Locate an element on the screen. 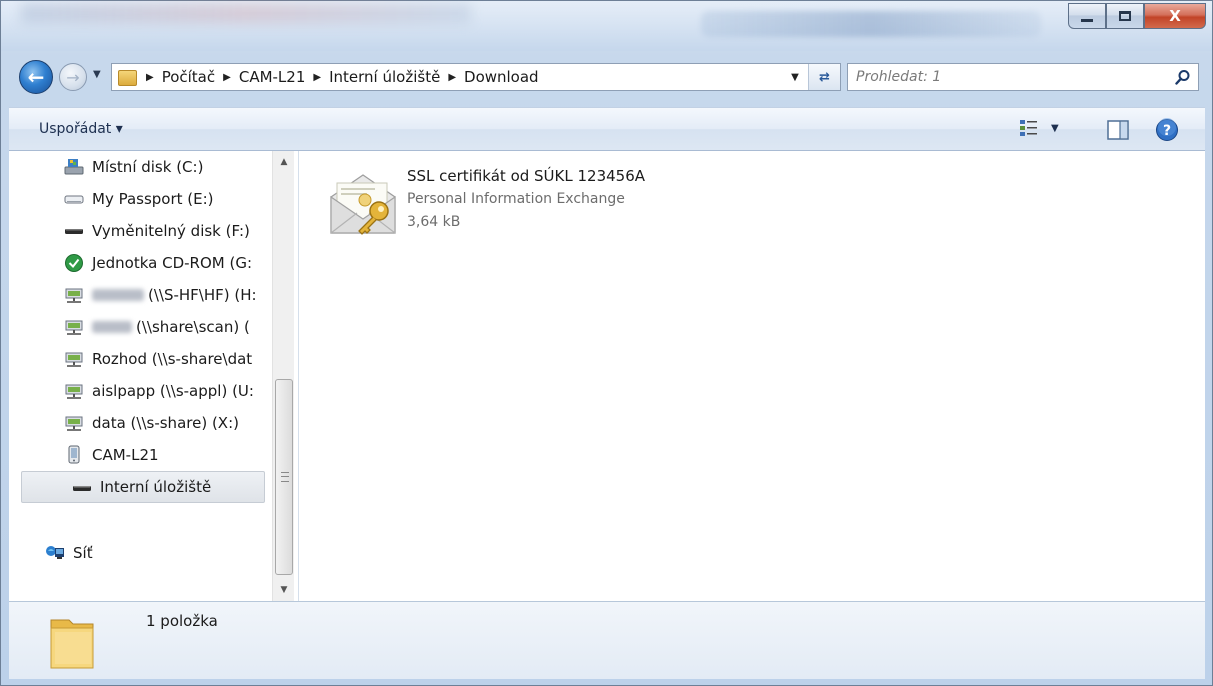 The height and width of the screenshot is (686, 1213). sidebar-item-label: (\\S-HF\HF) (H: is located at coordinates (202, 295).